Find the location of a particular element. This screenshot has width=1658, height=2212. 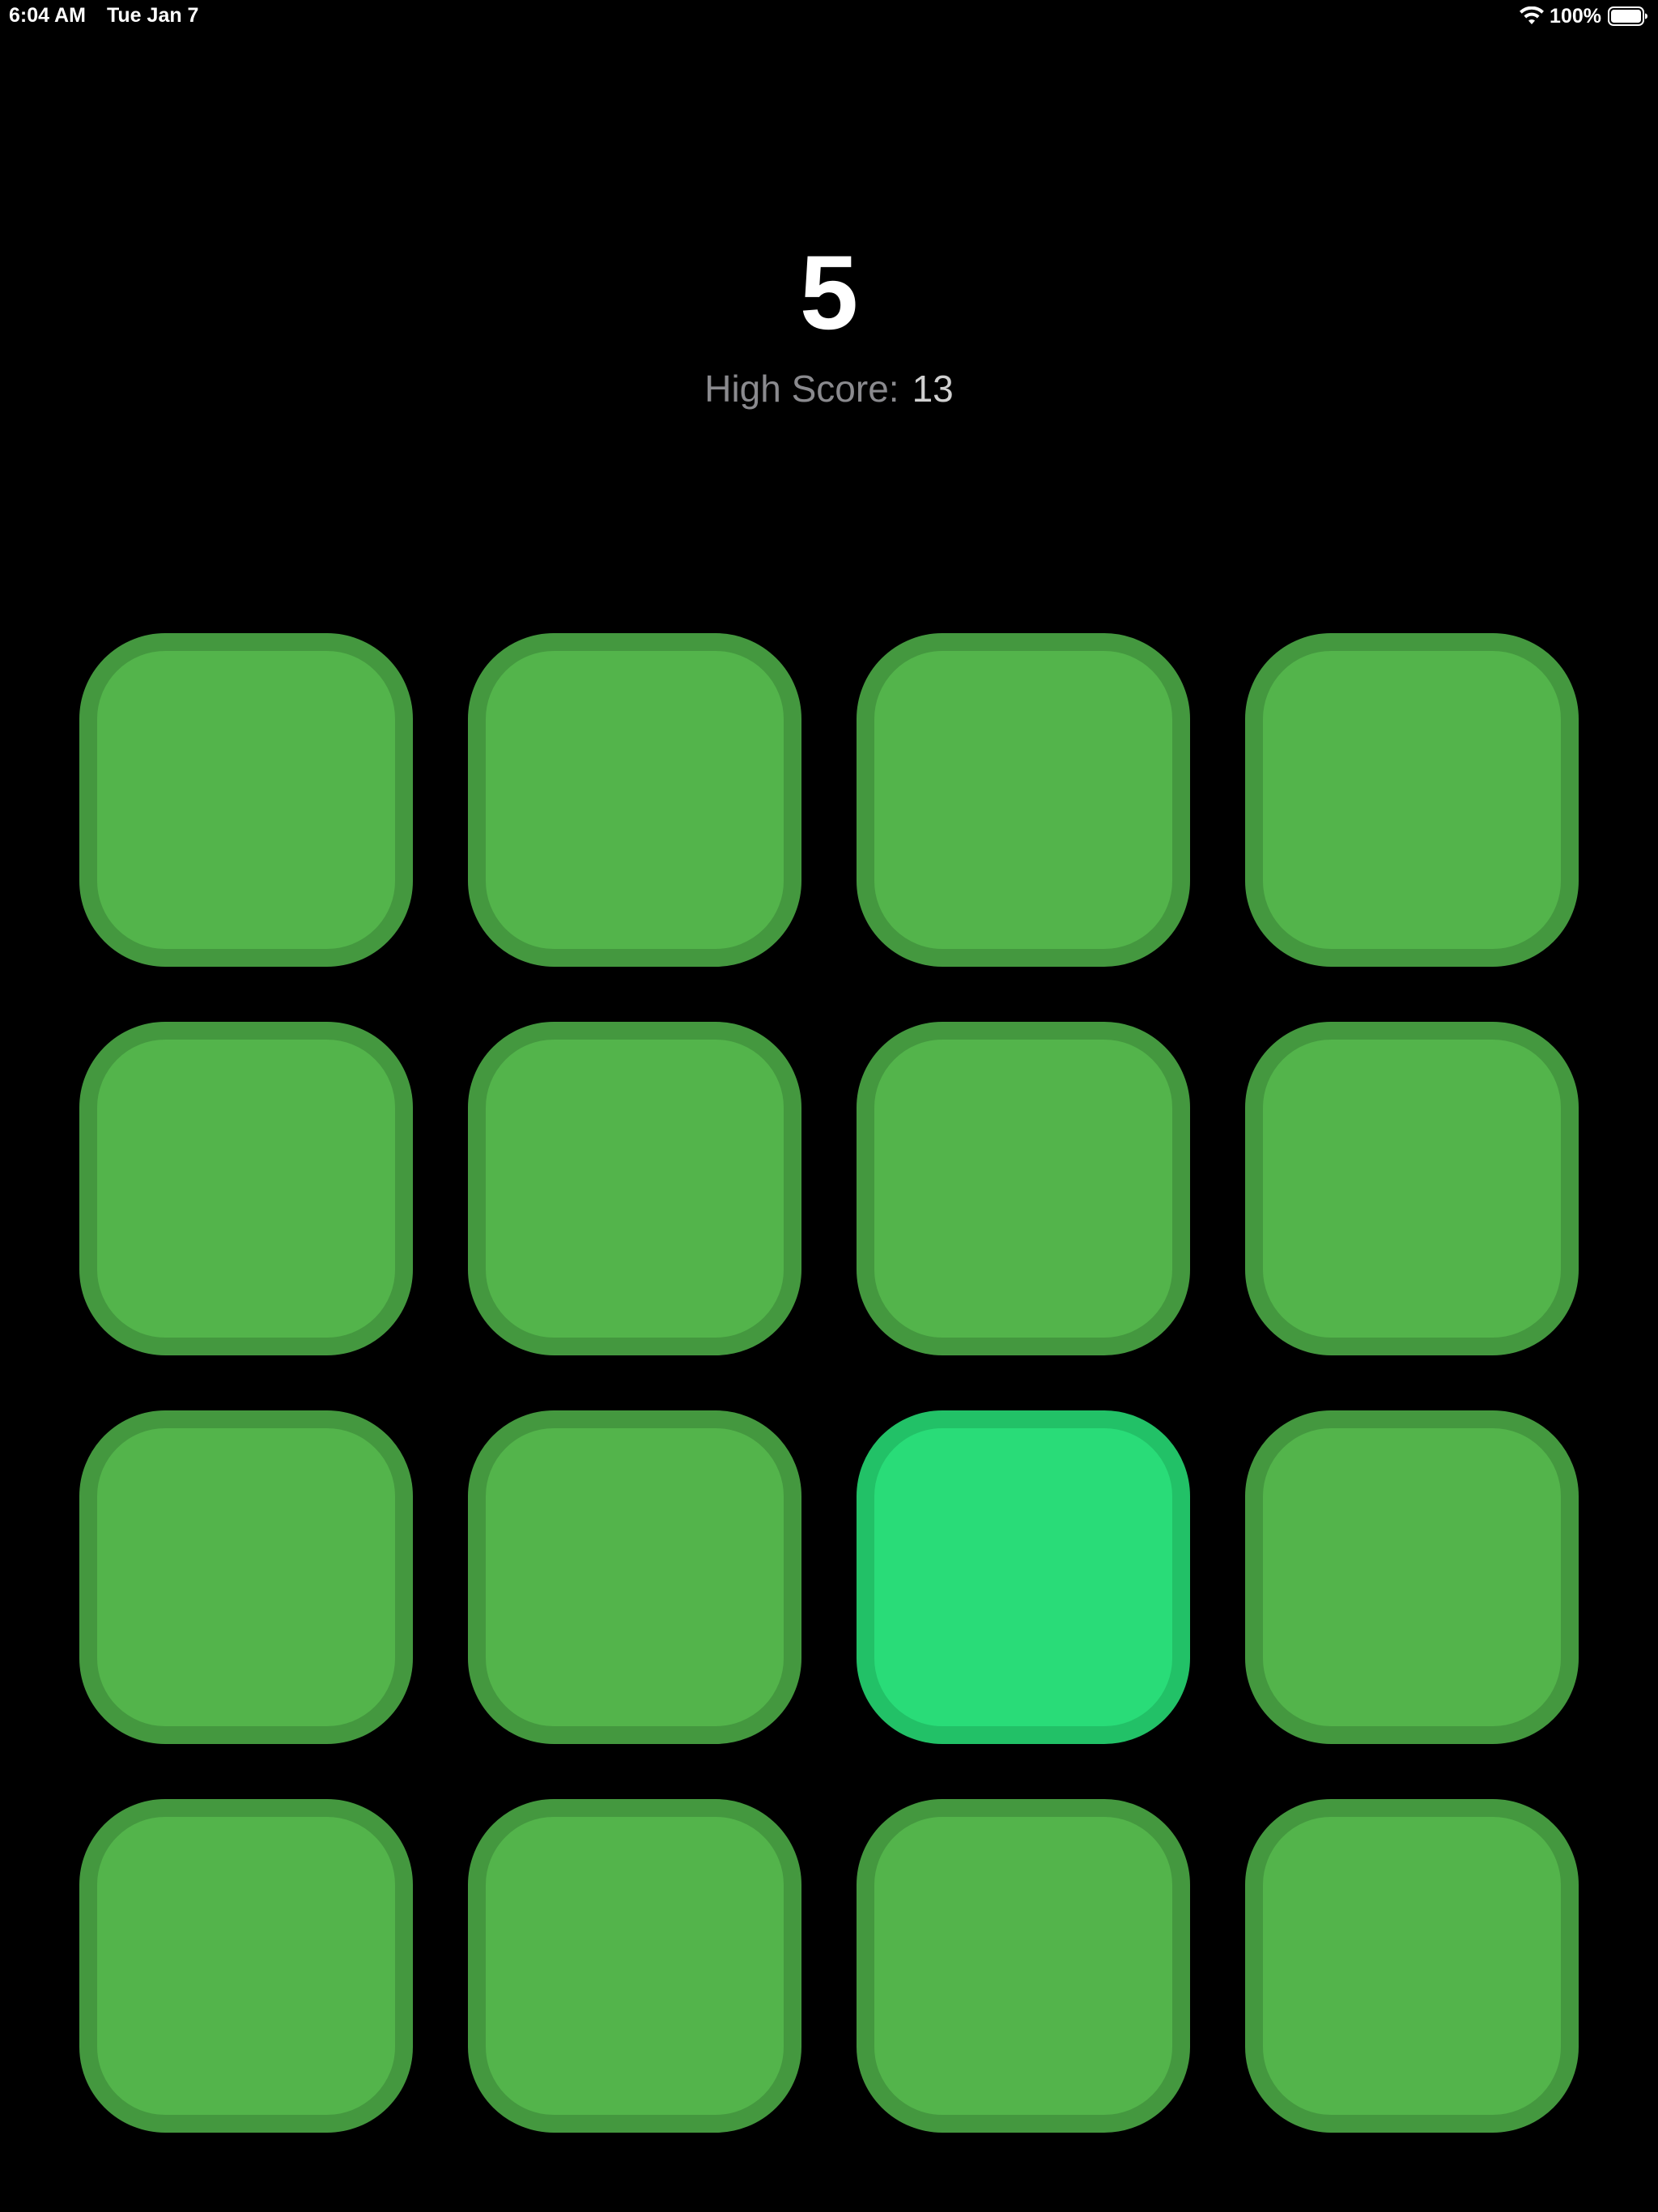

wifi-icon is located at coordinates (1532, 15).